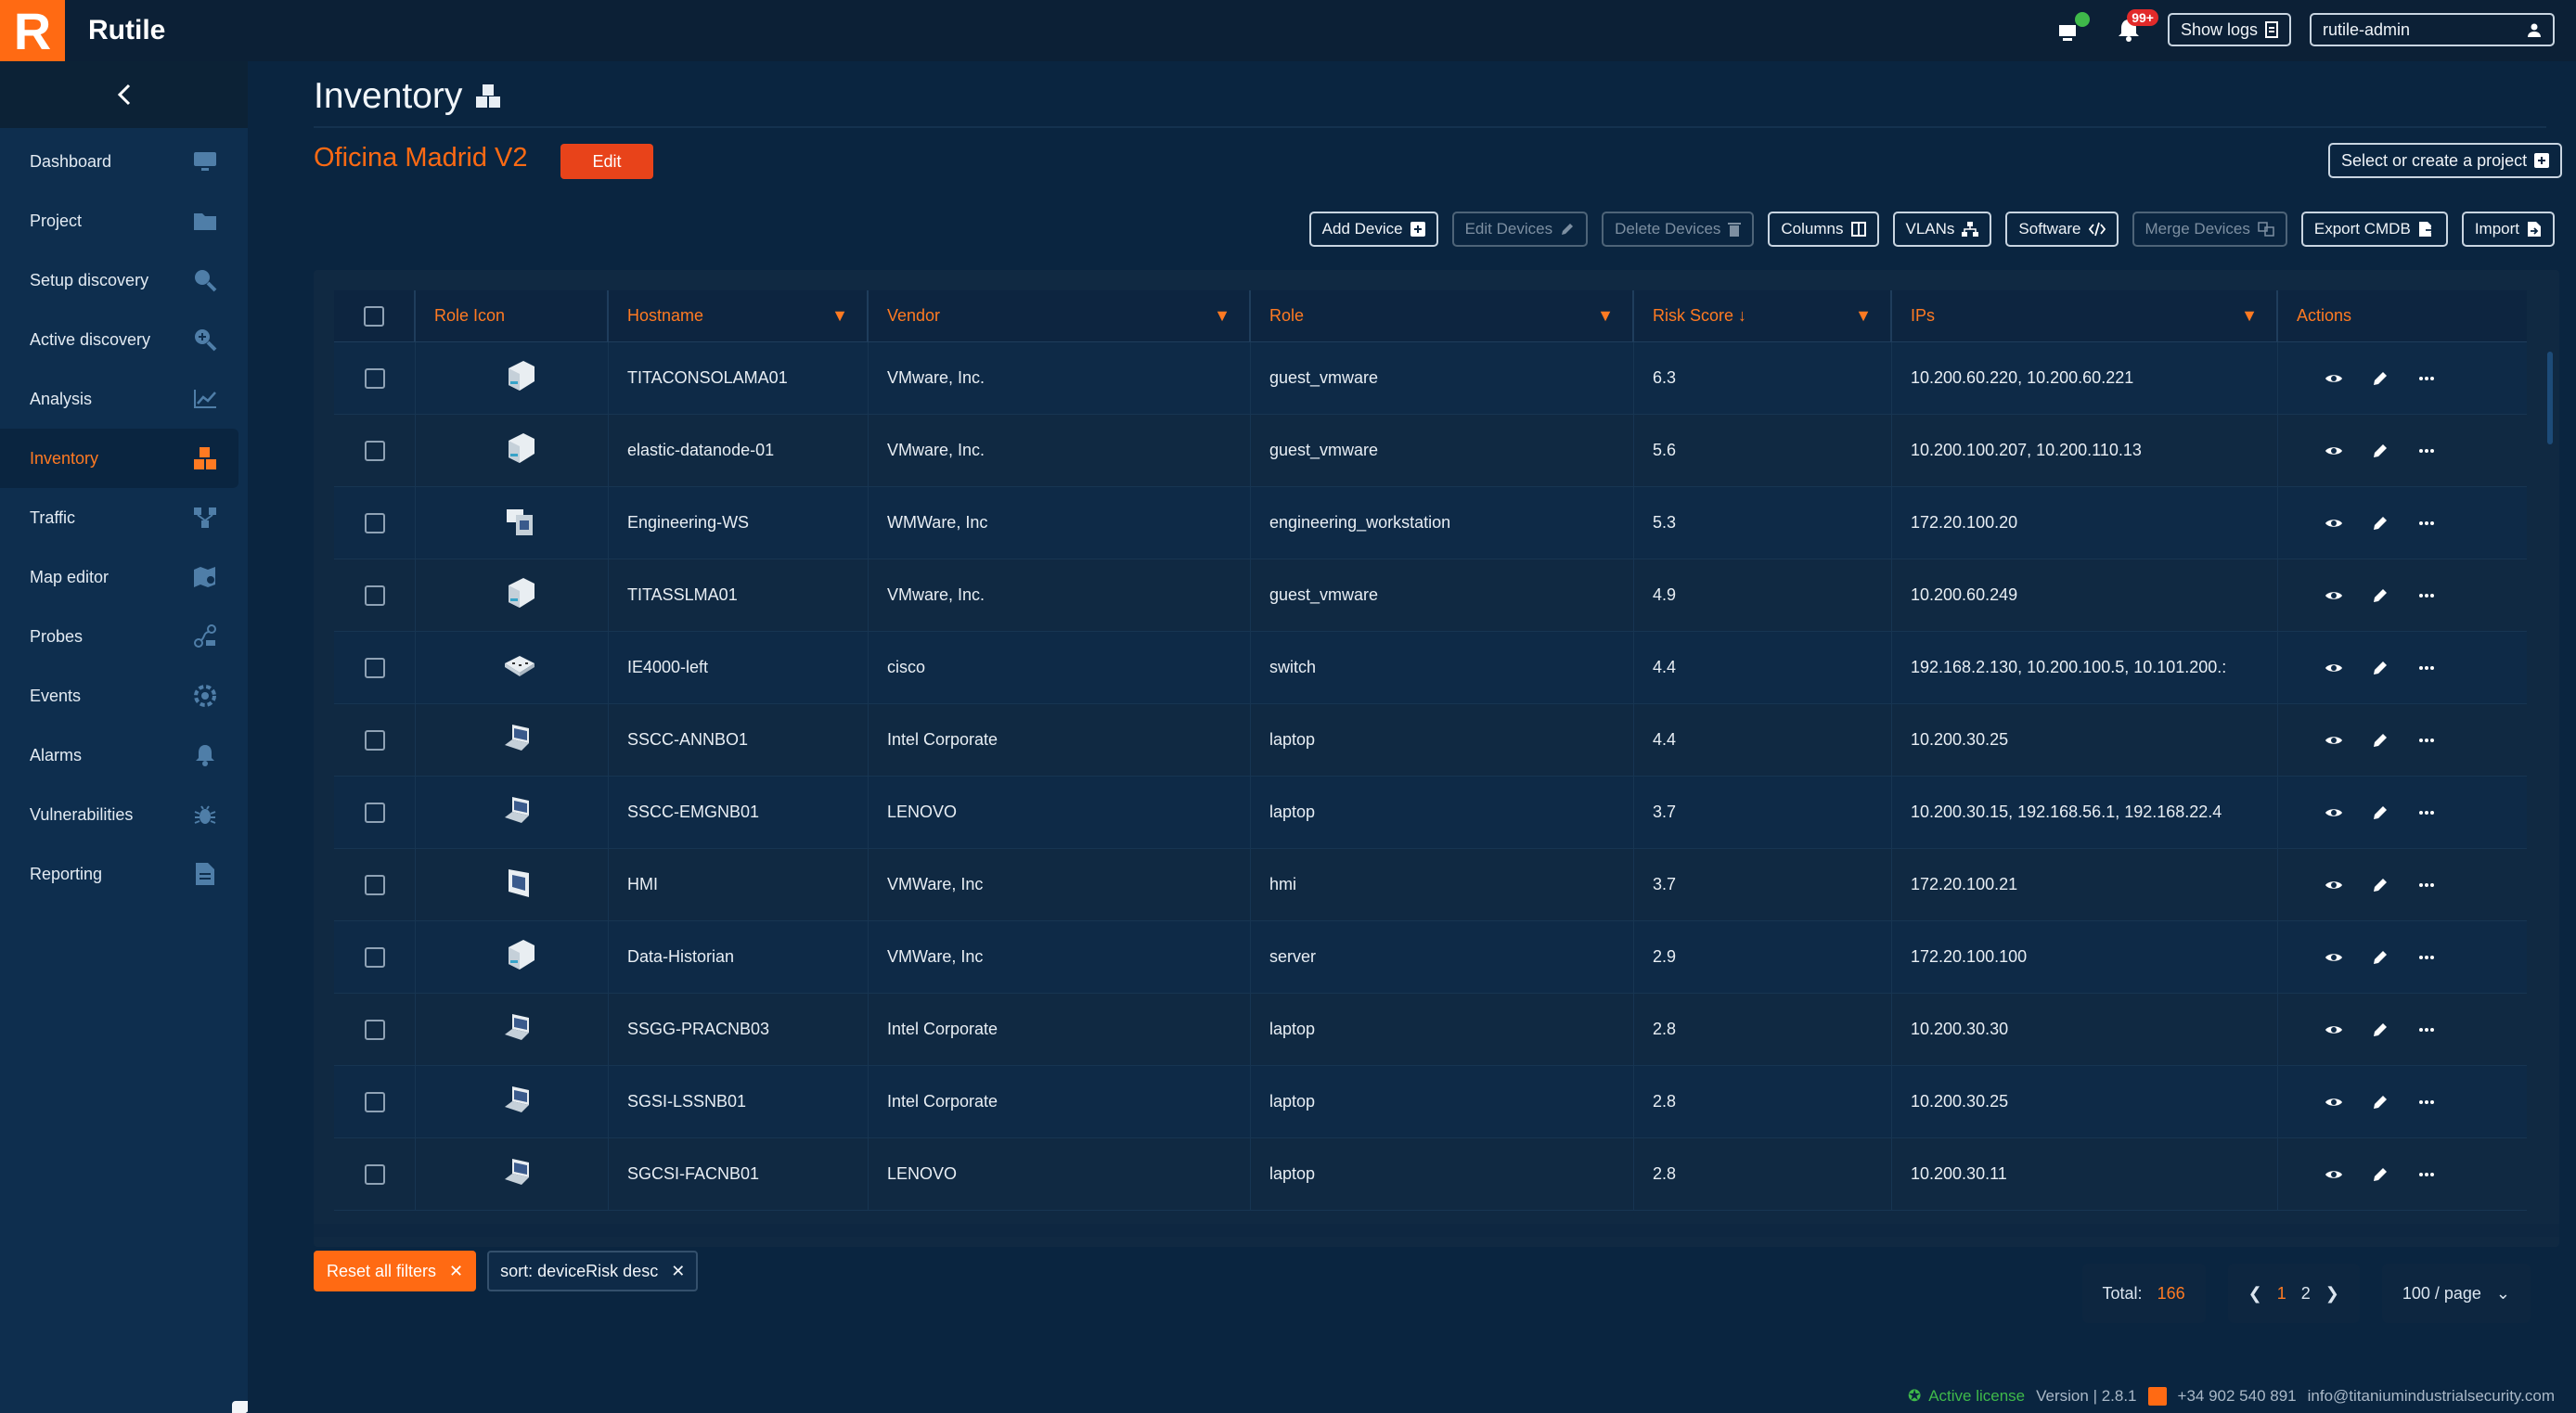 The width and height of the screenshot is (2576, 1413). Describe the element at coordinates (2133, 28) in the screenshot. I see `notifications-bell-icon: 99+` at that location.